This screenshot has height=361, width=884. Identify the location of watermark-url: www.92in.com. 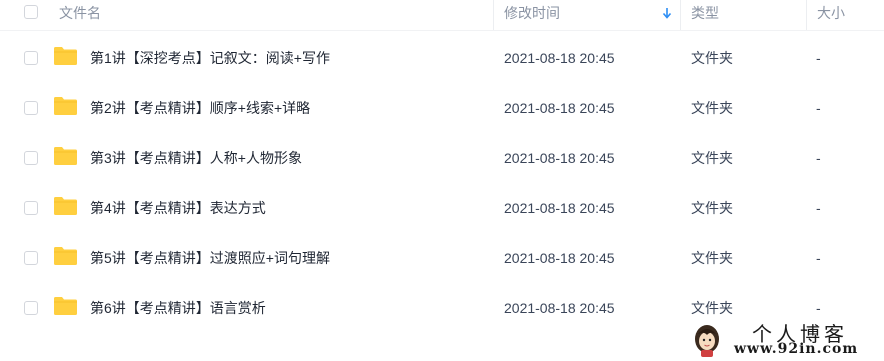
(796, 349).